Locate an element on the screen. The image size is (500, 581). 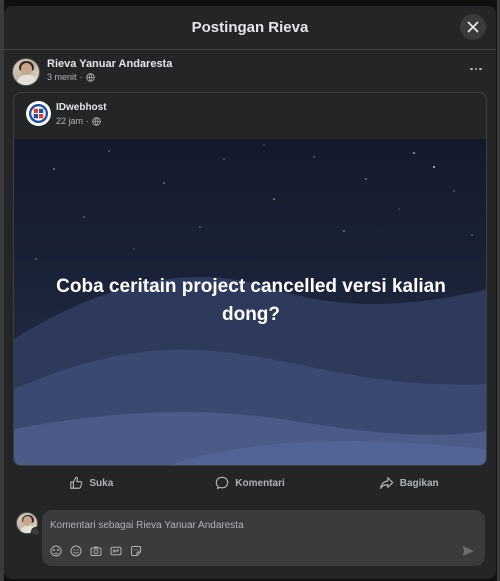
post-actions-bar: Suka Komentari Bagikan is located at coordinates (250, 483).